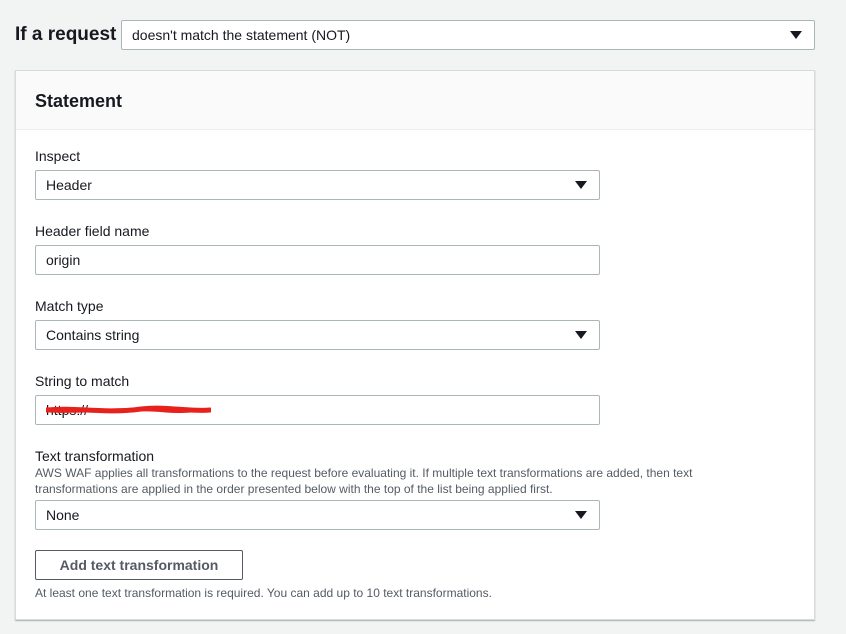 The image size is (846, 634). What do you see at coordinates (317, 260) in the screenshot?
I see `header-field-name-input` at bounding box center [317, 260].